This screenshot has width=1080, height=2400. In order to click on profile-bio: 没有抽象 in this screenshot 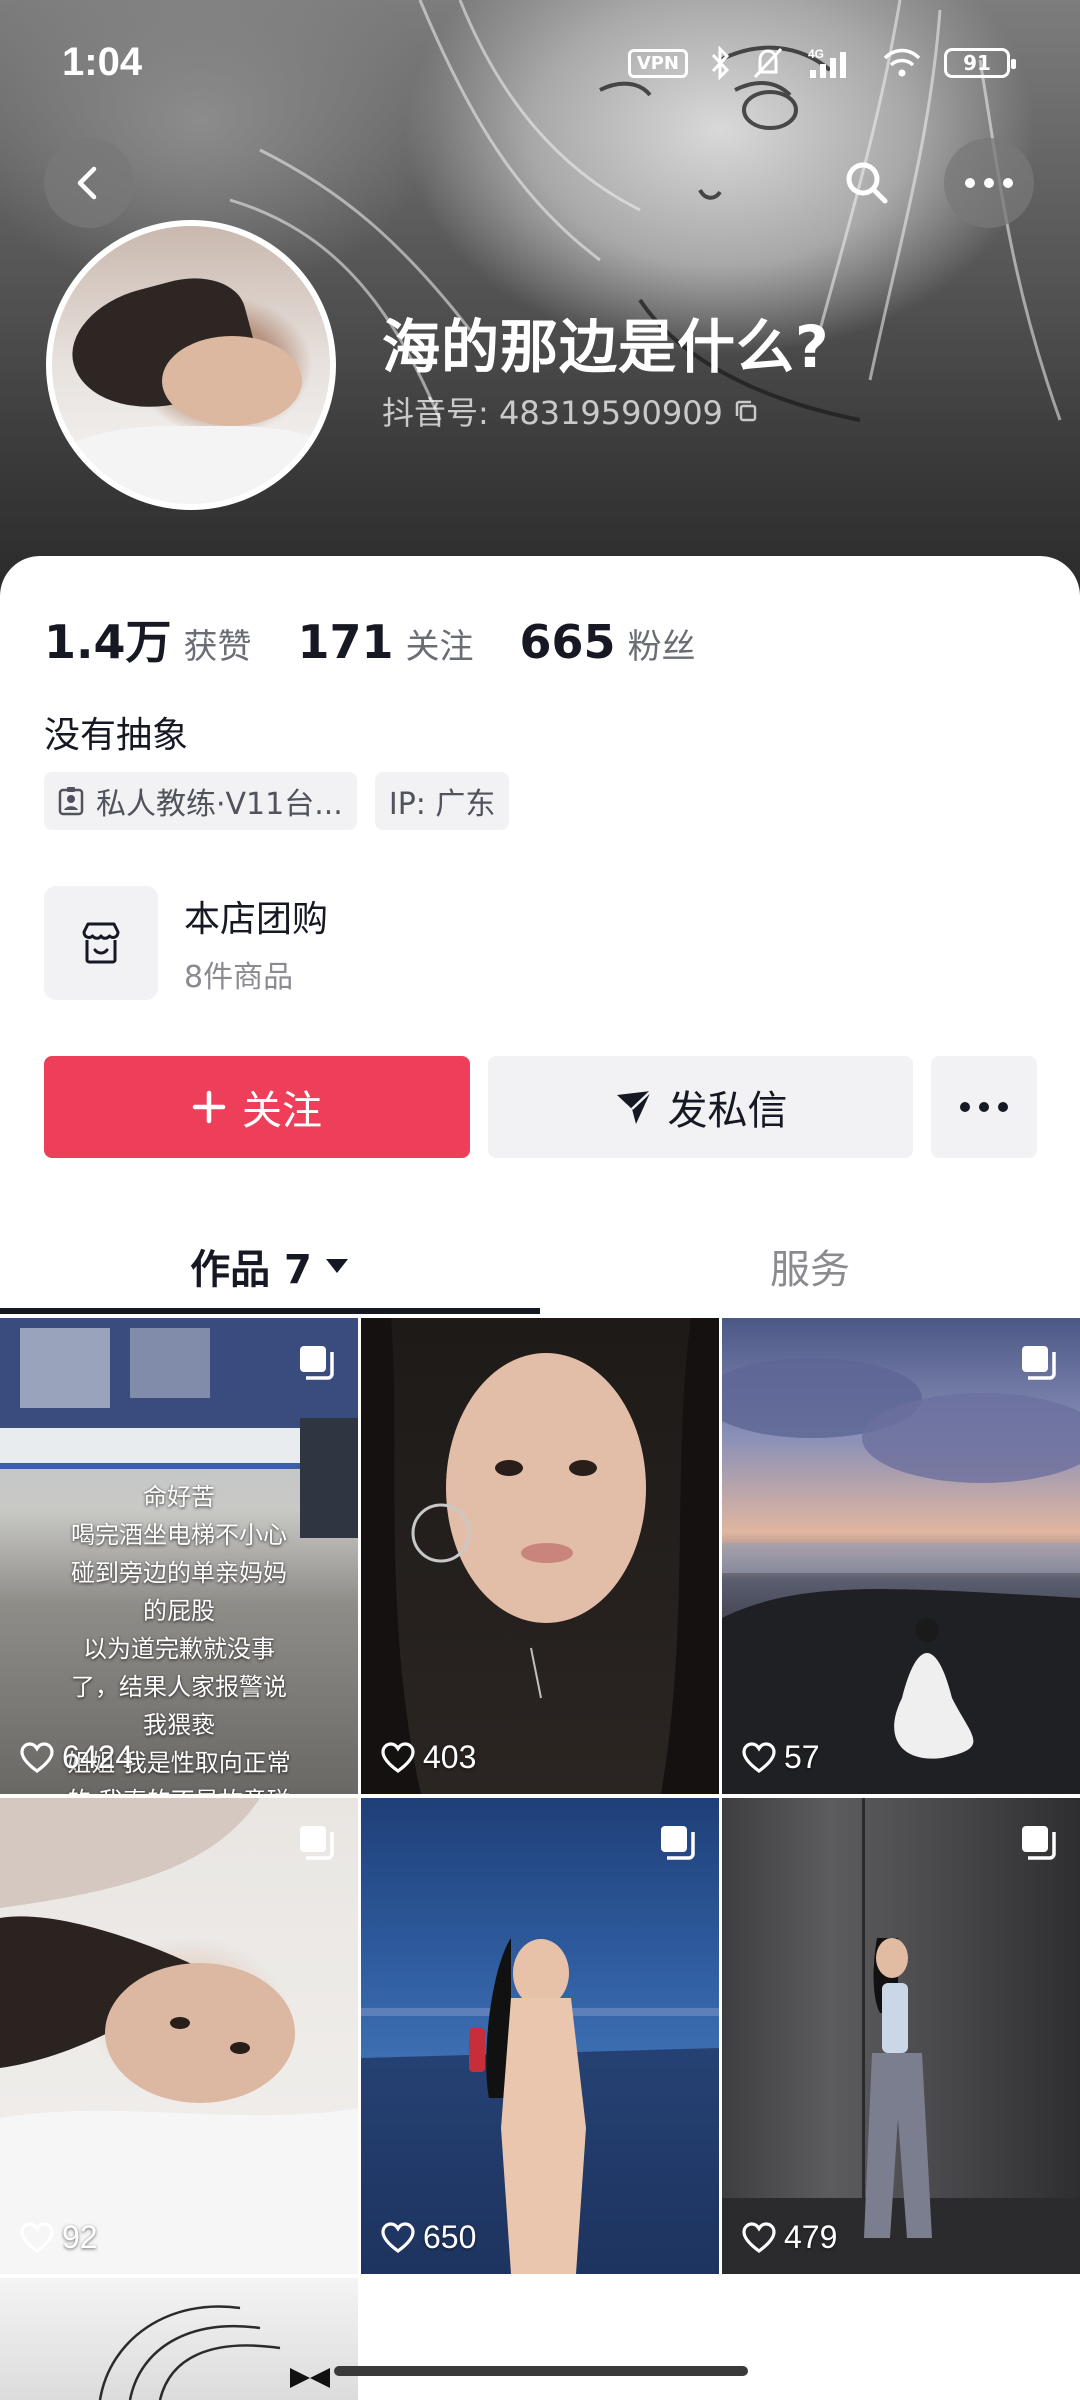, I will do `click(116, 735)`.